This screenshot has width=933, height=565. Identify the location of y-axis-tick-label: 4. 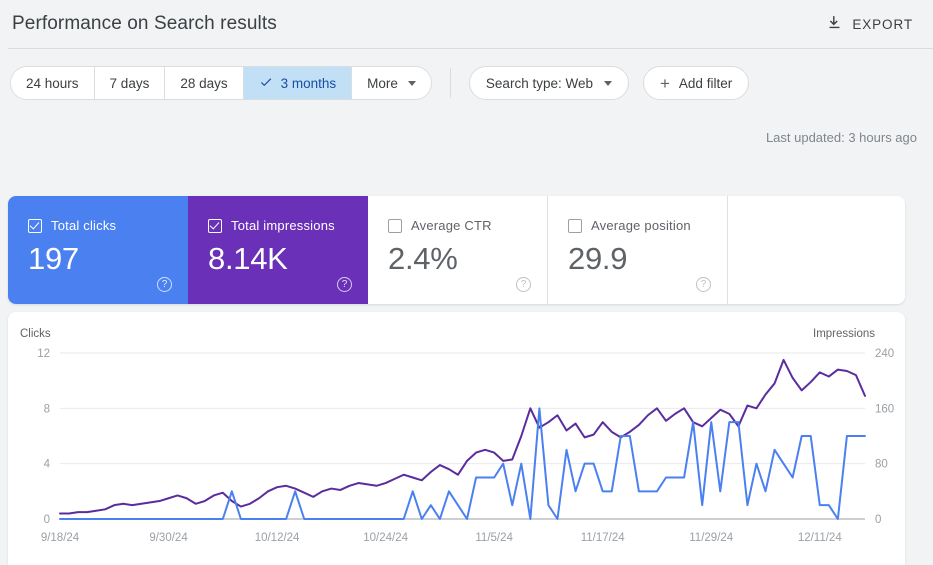
(47, 465).